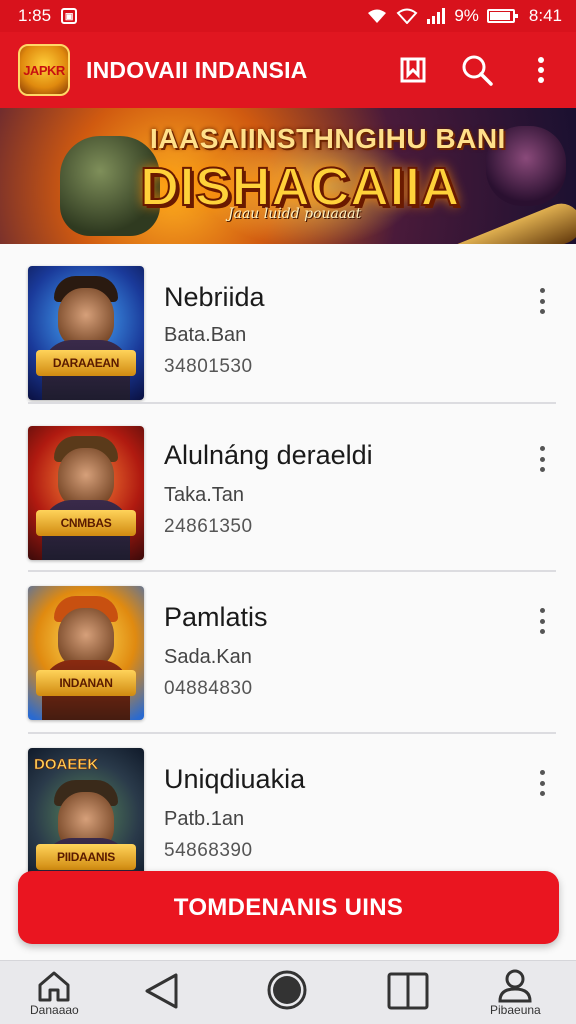 The width and height of the screenshot is (576, 1024). I want to click on primary-cta-button: TOMDENANIS UINS, so click(288, 907).